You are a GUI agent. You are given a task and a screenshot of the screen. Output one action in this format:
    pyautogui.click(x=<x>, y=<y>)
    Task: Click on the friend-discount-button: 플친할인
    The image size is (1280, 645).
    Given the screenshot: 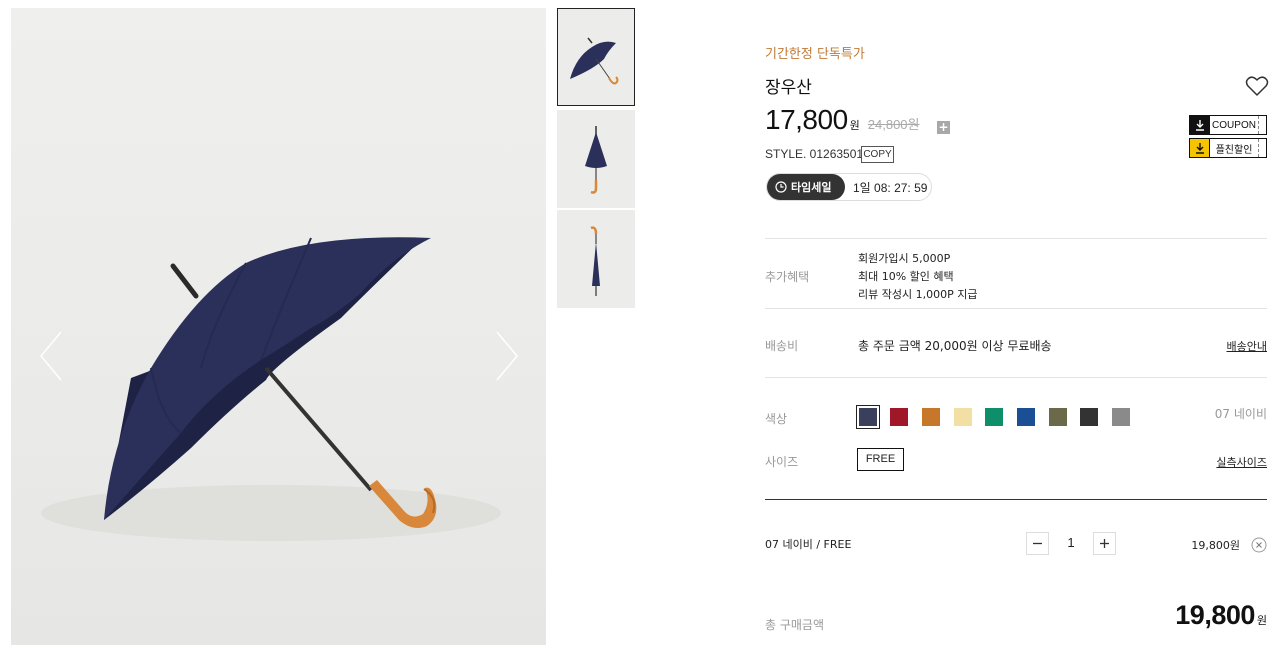 What is the action you would take?
    pyautogui.click(x=1228, y=148)
    